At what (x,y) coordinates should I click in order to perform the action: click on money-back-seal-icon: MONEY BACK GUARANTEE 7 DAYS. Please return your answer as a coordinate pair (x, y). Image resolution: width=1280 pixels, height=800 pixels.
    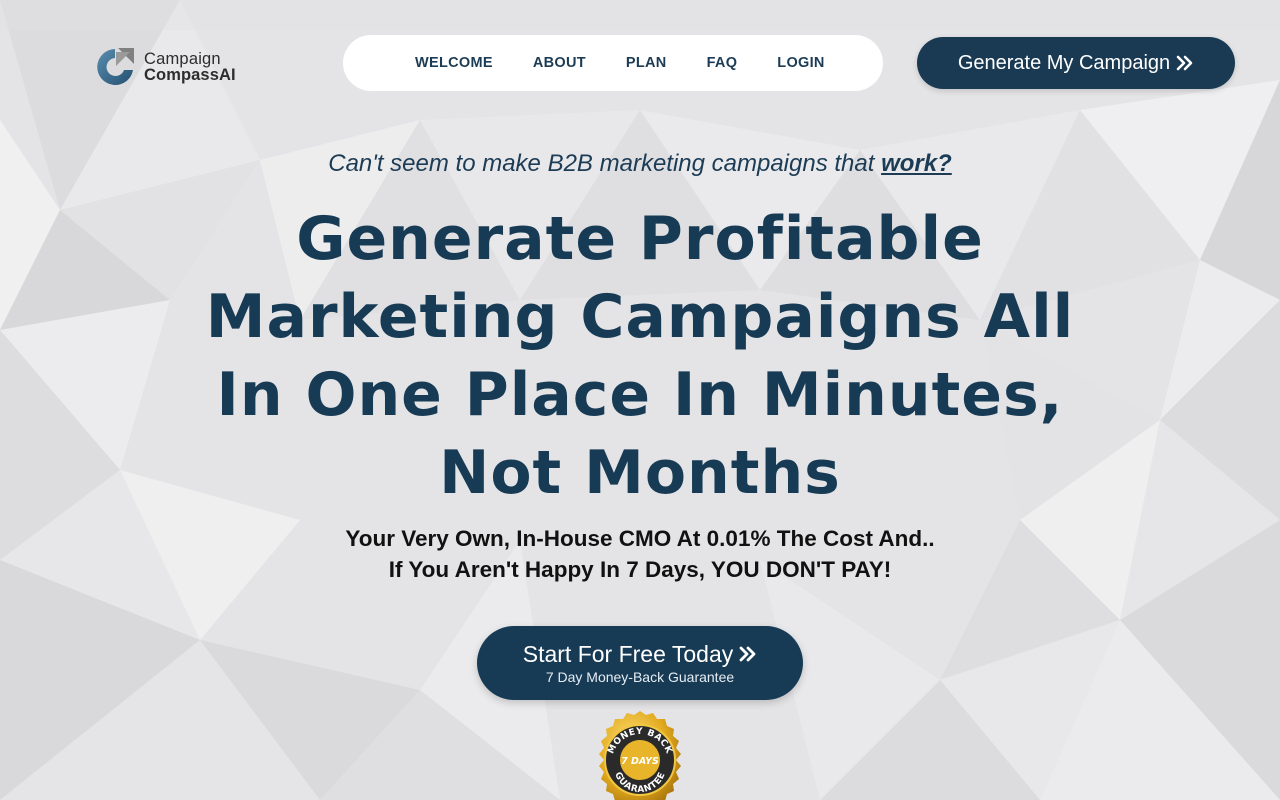
    Looking at the image, I should click on (640, 755).